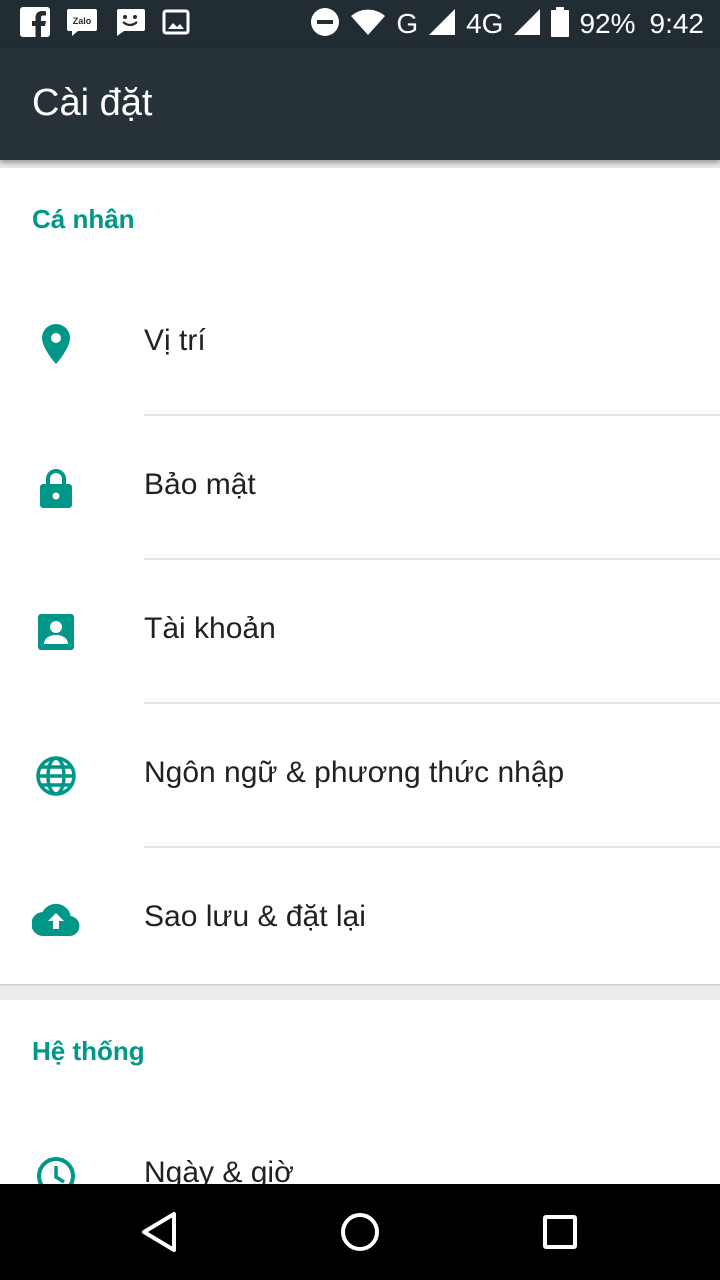 The width and height of the screenshot is (720, 1280). I want to click on messaging-icon, so click(130, 24).